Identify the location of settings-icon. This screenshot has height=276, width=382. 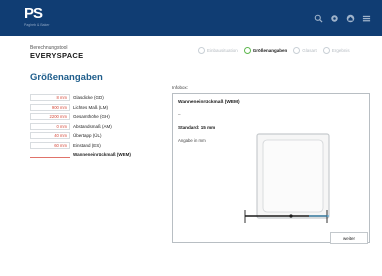
(334, 18).